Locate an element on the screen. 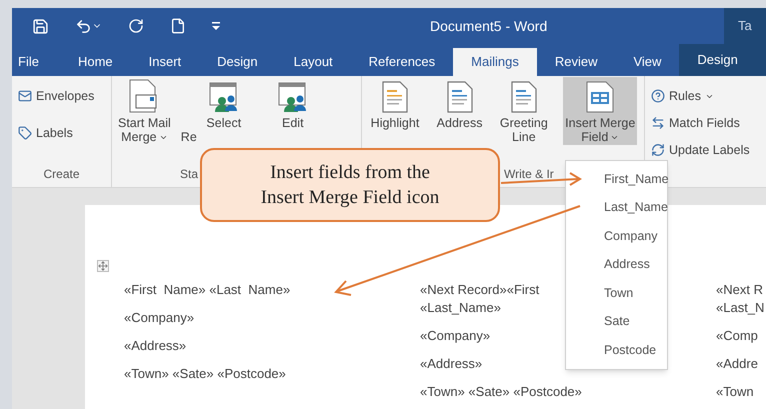 The width and height of the screenshot is (766, 409). customize-toolbar-icon is located at coordinates (216, 26).